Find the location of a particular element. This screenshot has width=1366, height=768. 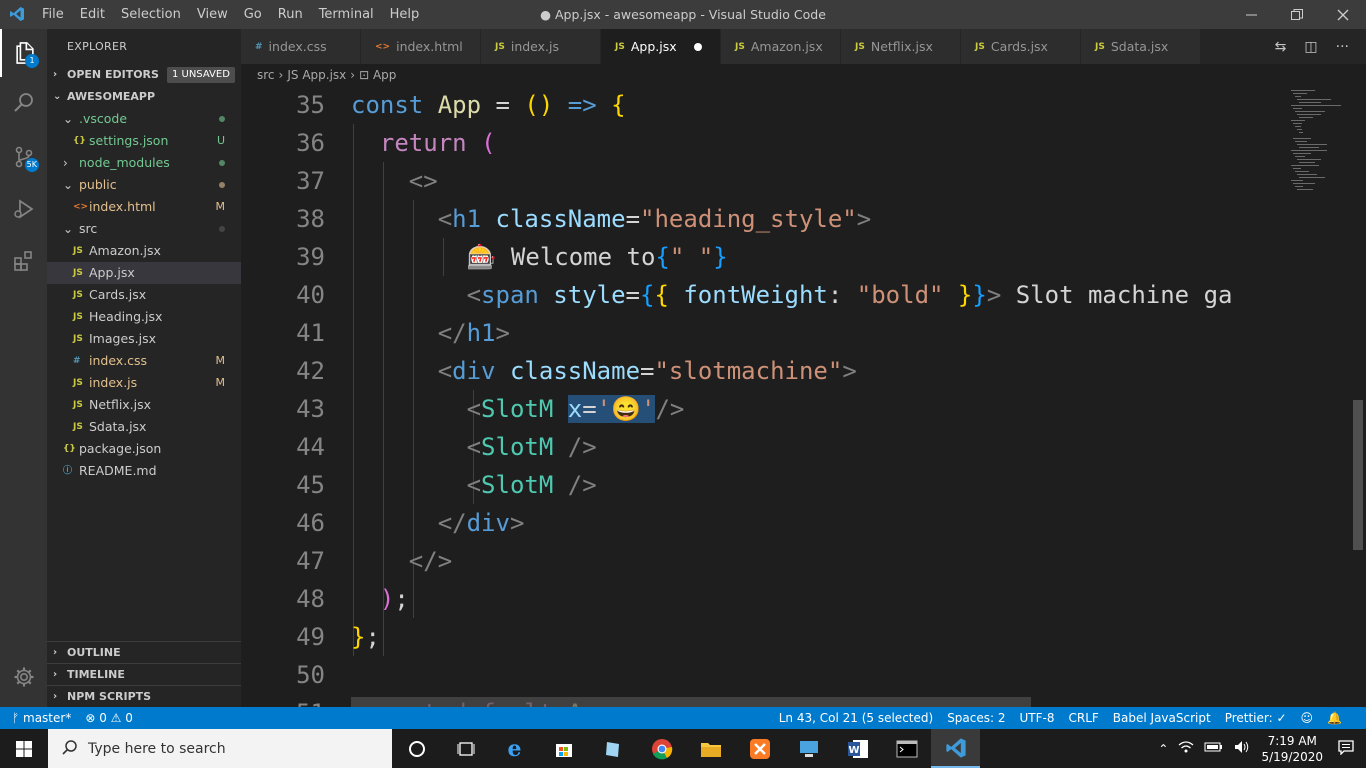

menu-help: Help is located at coordinates (405, 14).